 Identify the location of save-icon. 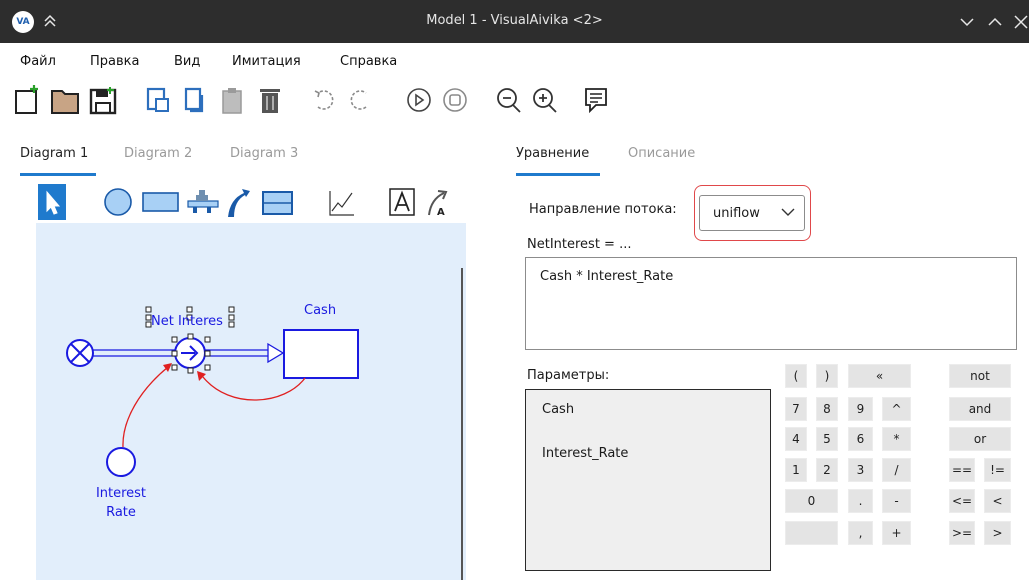
(103, 100).